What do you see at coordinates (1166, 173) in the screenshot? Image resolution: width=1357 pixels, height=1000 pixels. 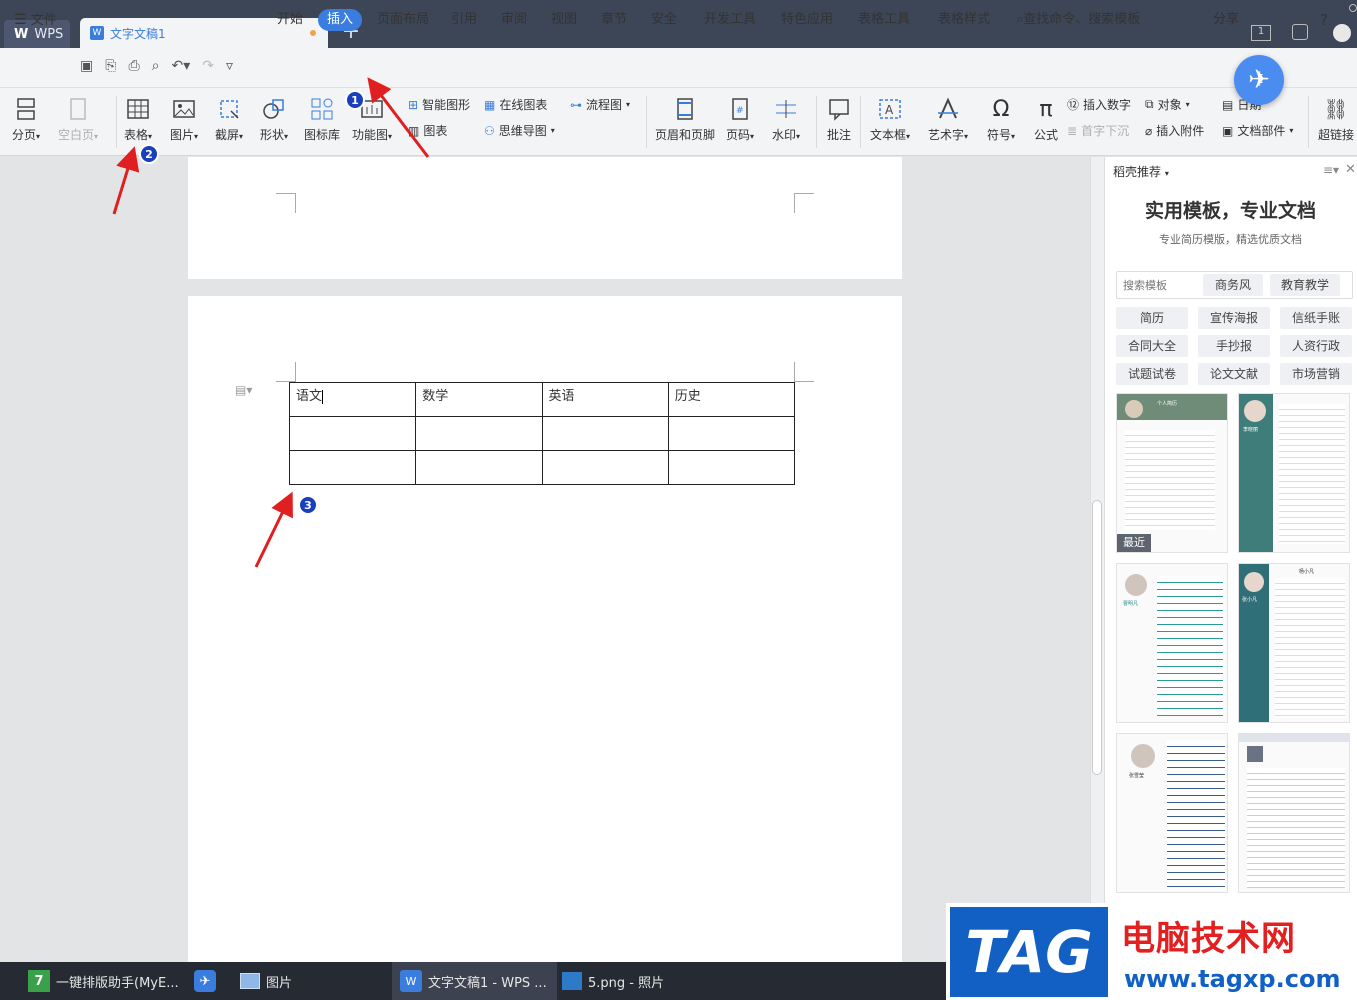 I see `dropdown-arrow-icon: ▾` at bounding box center [1166, 173].